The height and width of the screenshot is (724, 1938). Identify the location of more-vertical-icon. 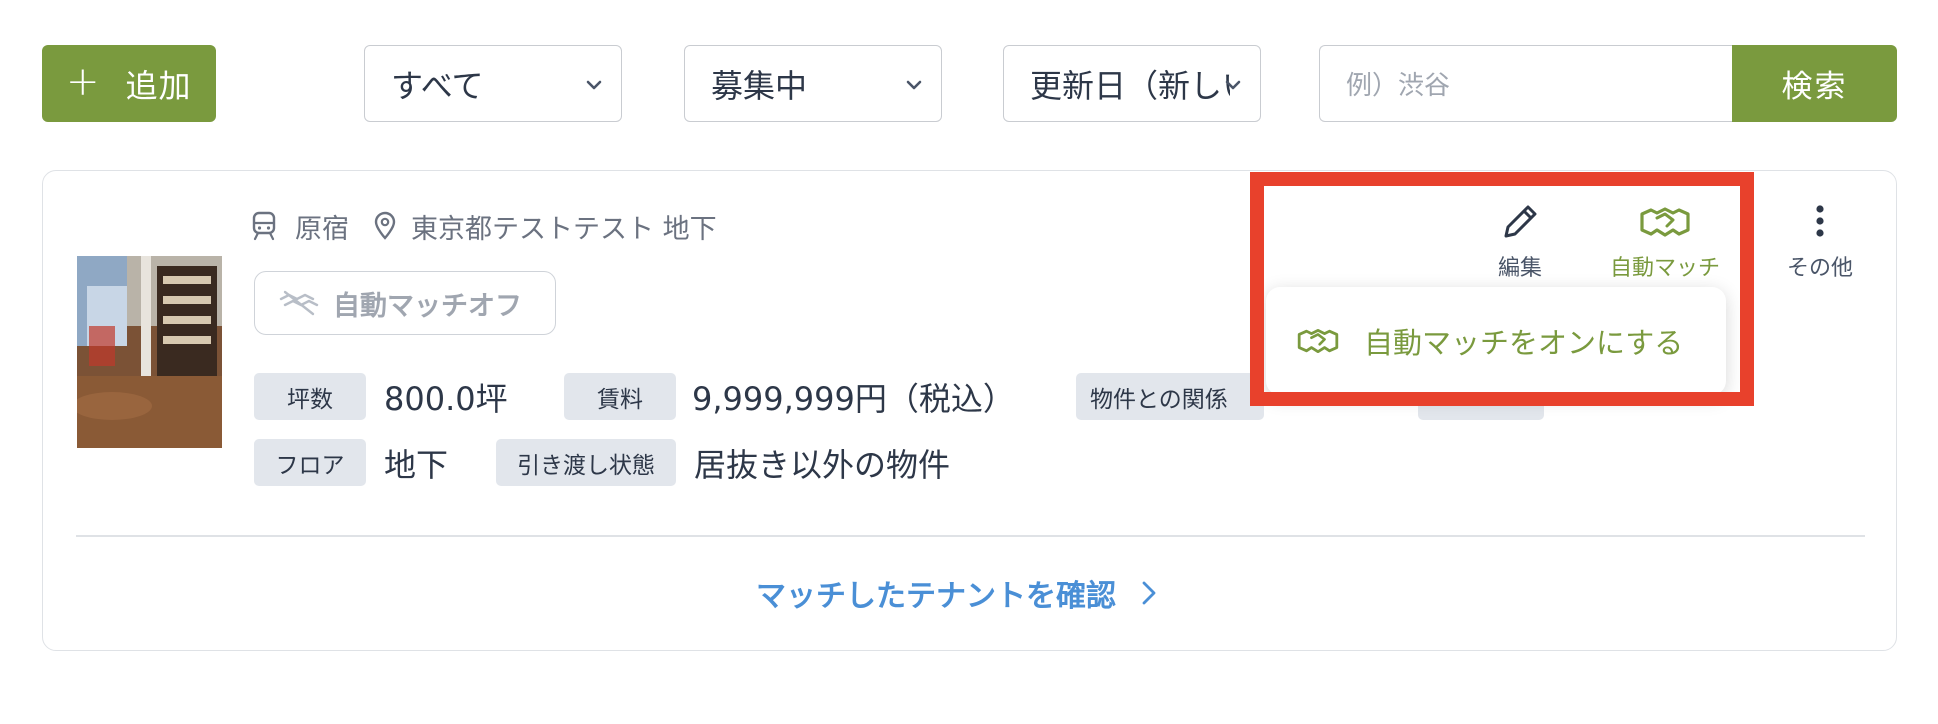
(1820, 221).